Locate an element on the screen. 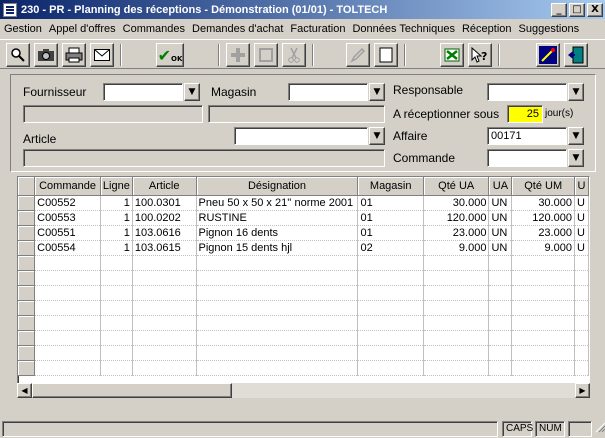 This screenshot has width=605, height=438. chevron-right-icon: ▶ is located at coordinates (582, 390).